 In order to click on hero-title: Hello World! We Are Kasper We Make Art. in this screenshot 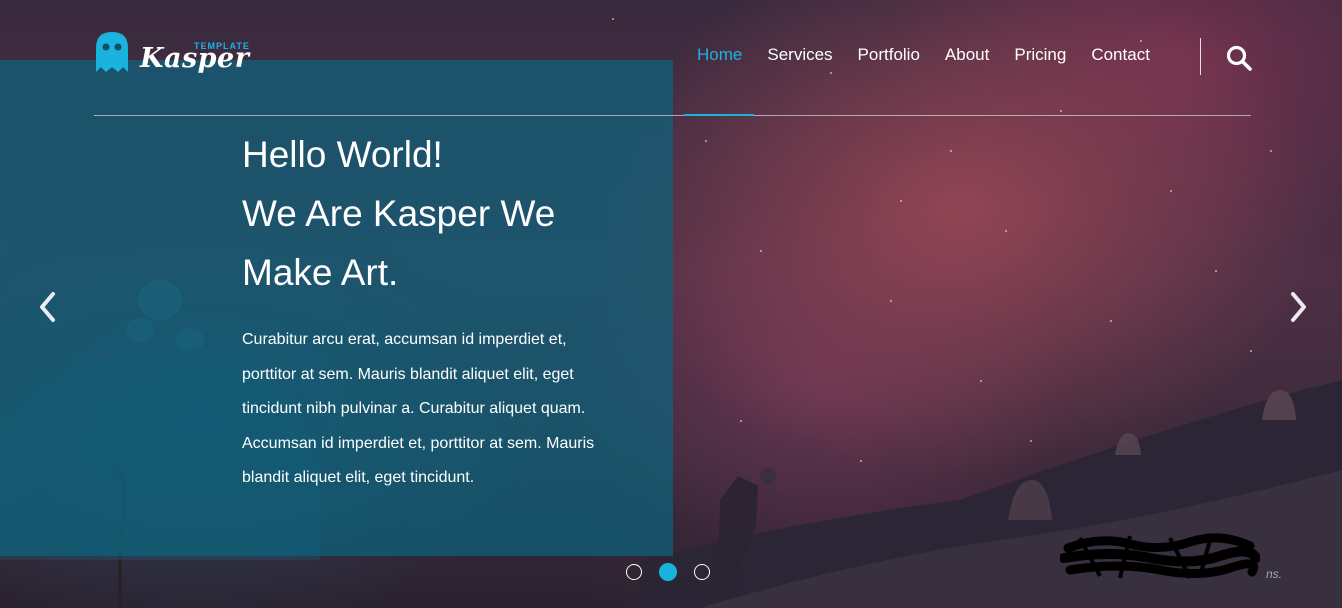, I will do `click(442, 213)`.